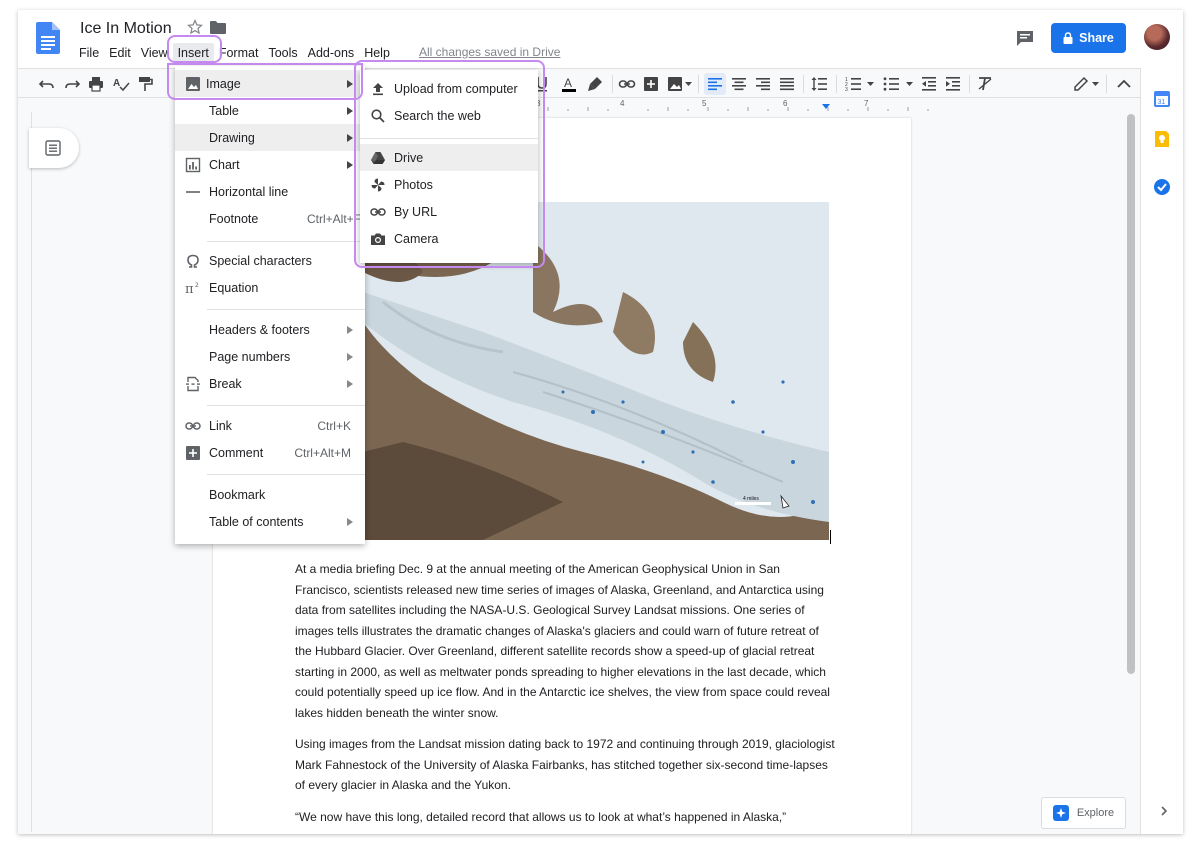 Image resolution: width=1200 pixels, height=845 pixels. I want to click on docs-logo-icon, so click(48, 38).